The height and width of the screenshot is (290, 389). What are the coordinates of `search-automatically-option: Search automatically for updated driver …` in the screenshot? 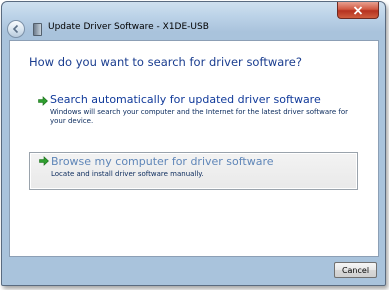 It's located at (193, 112).